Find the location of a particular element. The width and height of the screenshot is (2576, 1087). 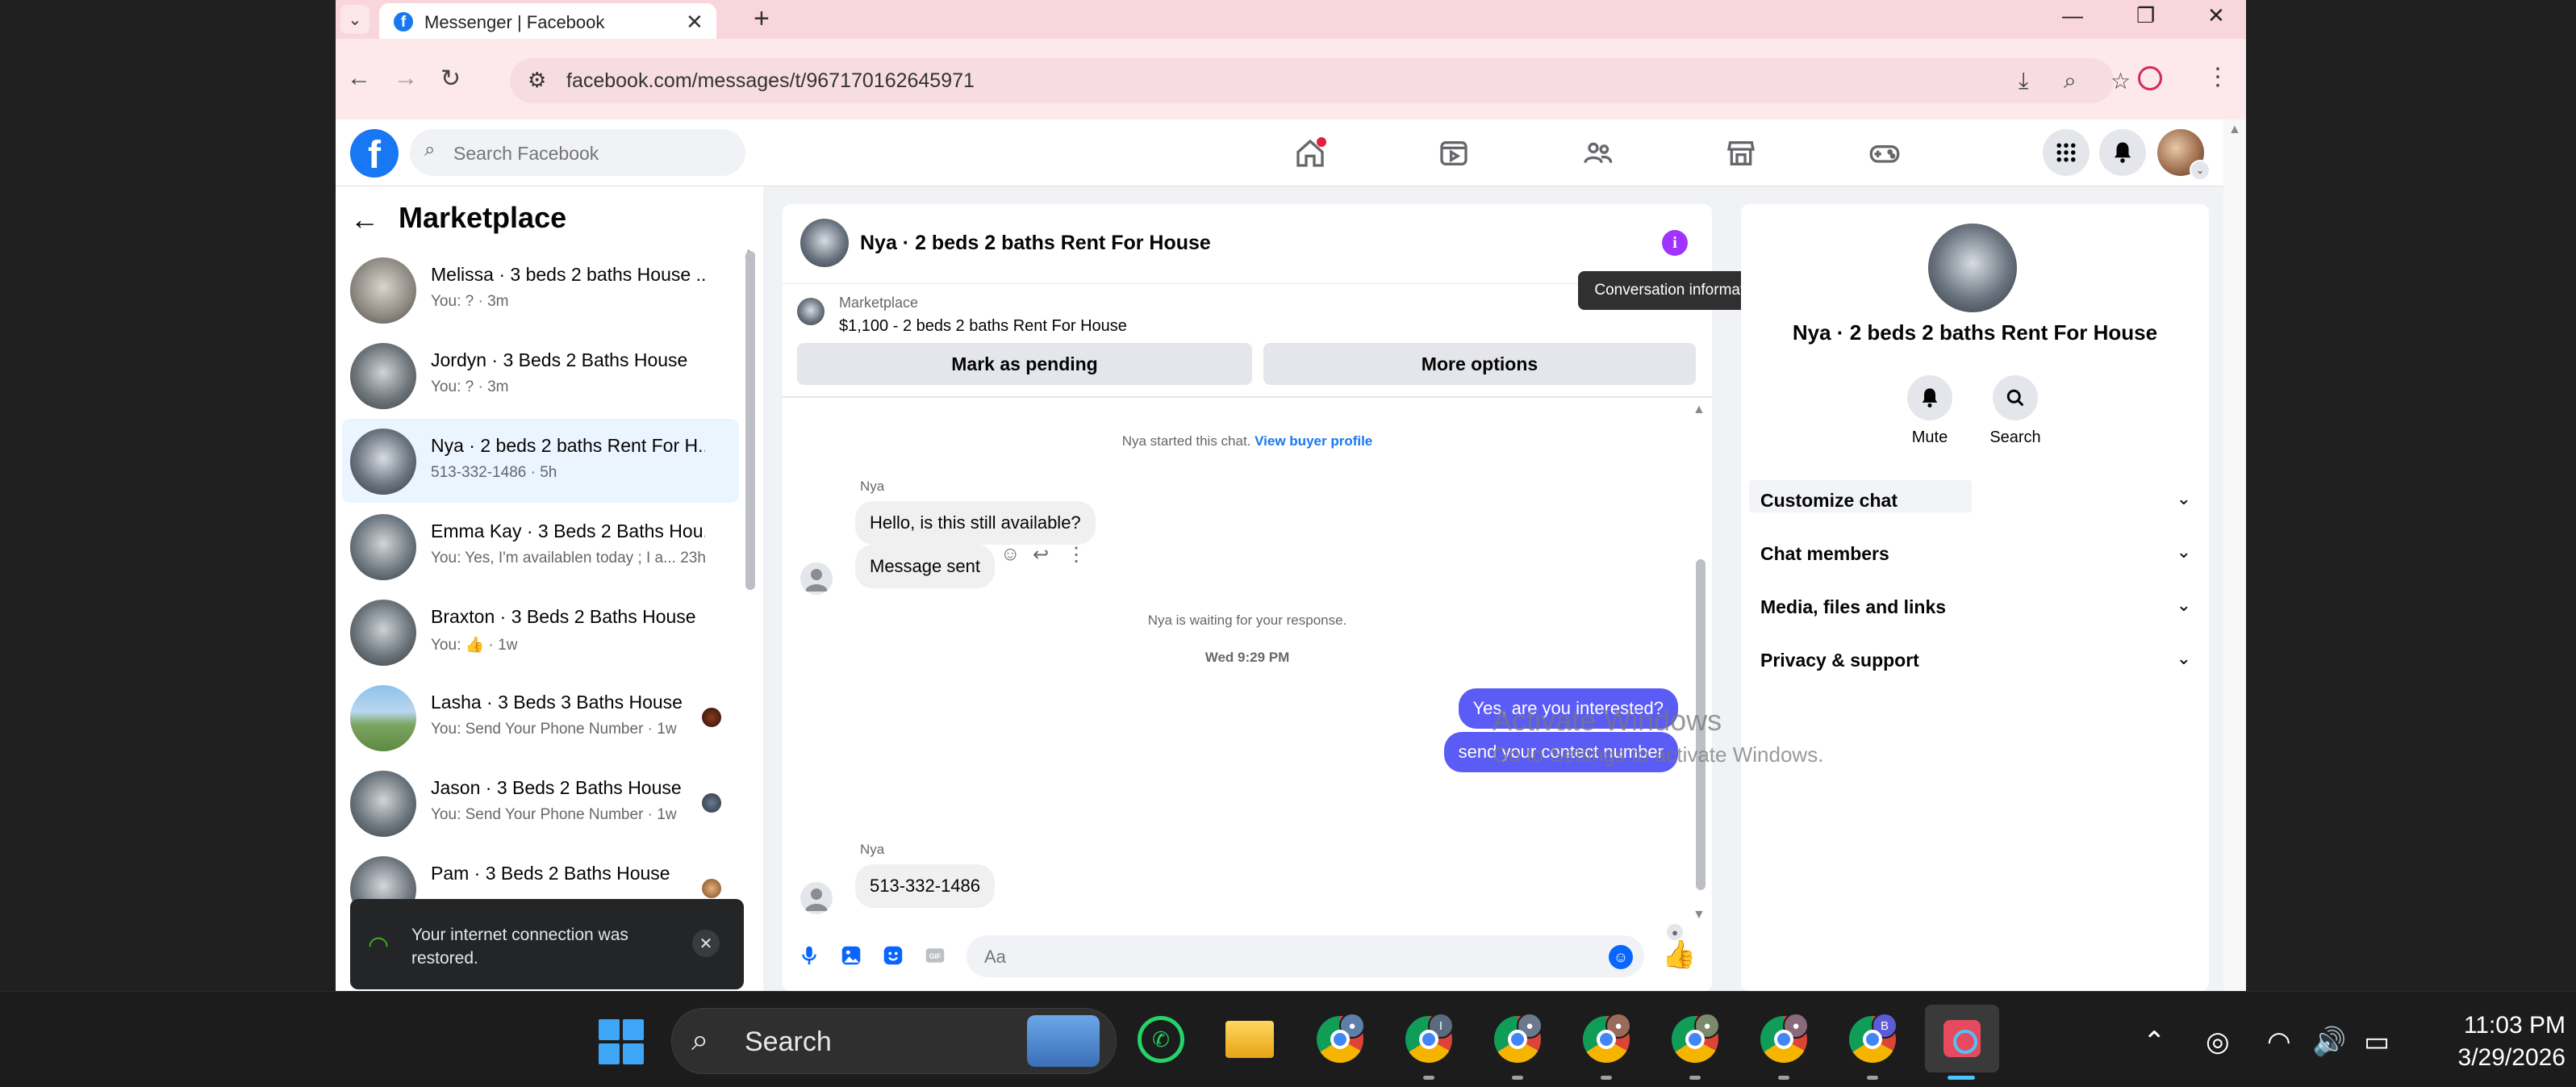

menu-grid-icon is located at coordinates (2066, 153).